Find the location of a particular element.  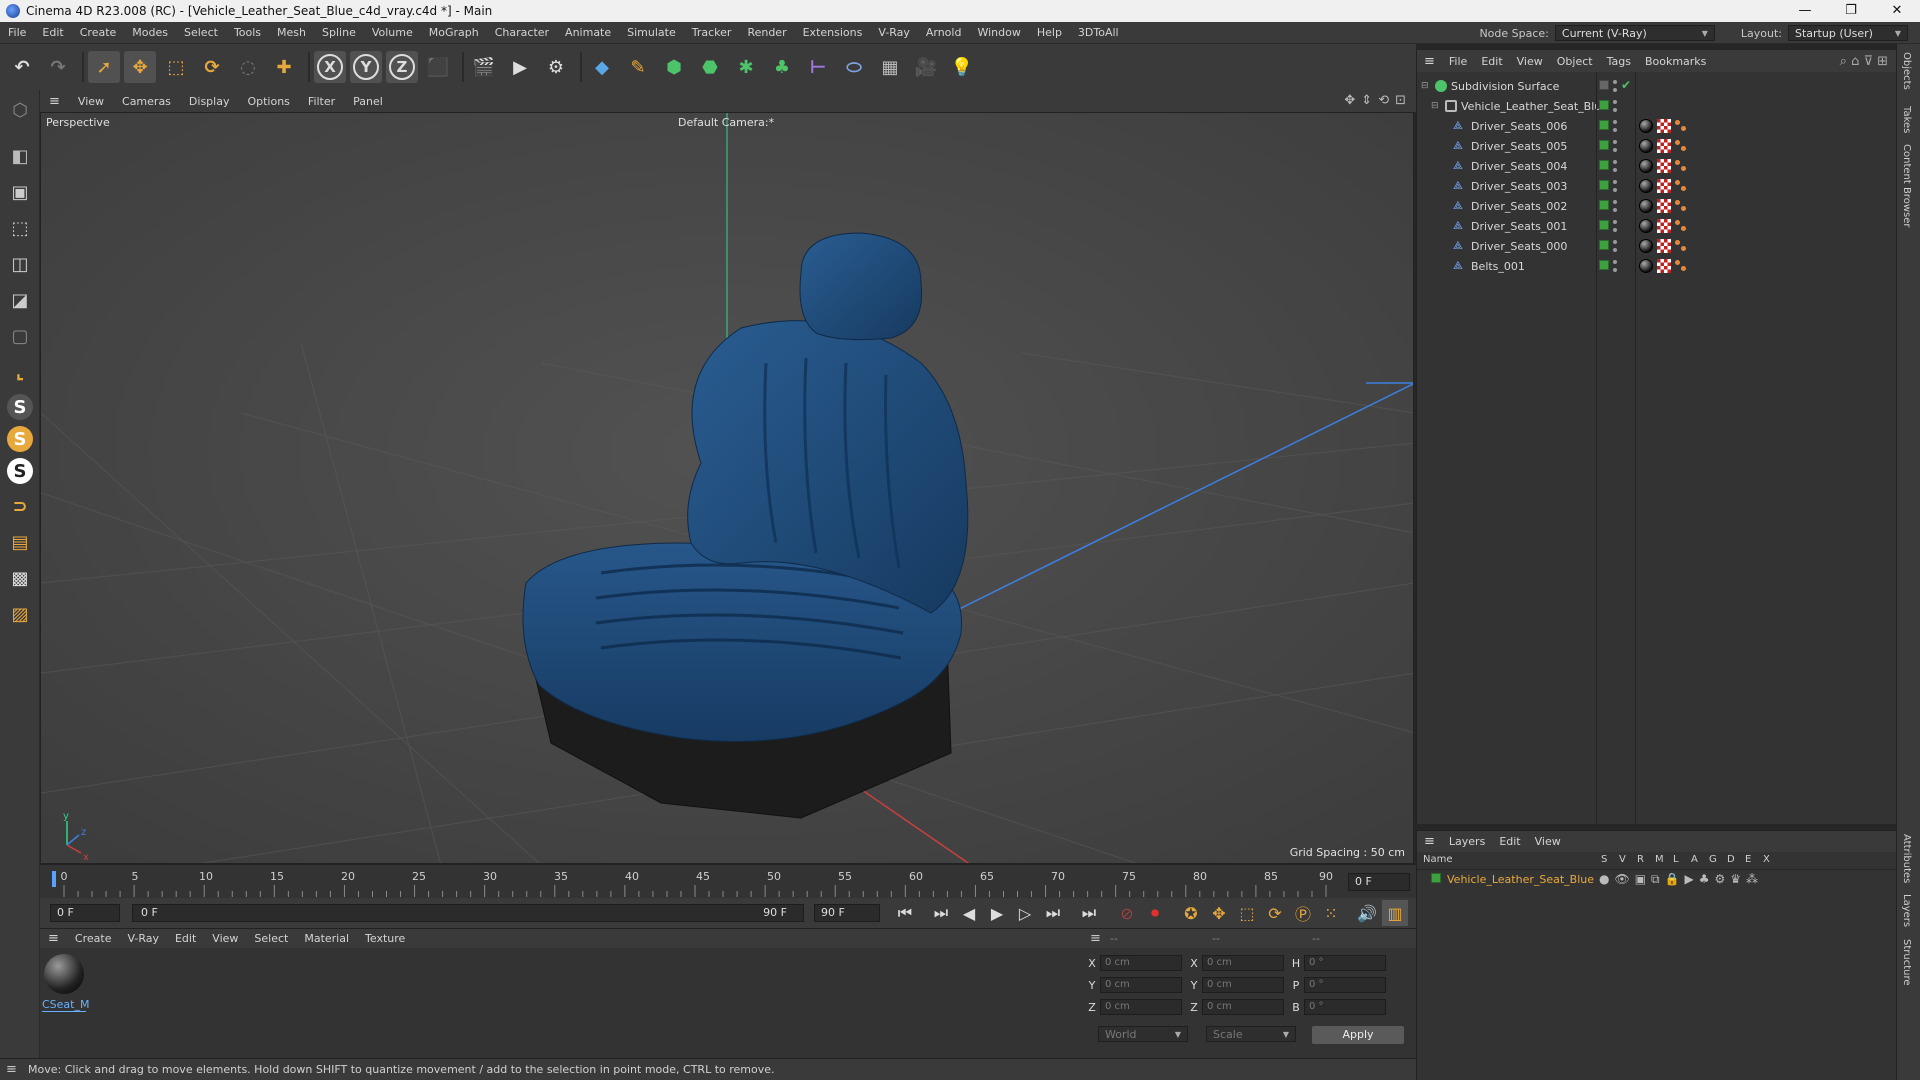

menu-spline: Spline is located at coordinates (339, 32).